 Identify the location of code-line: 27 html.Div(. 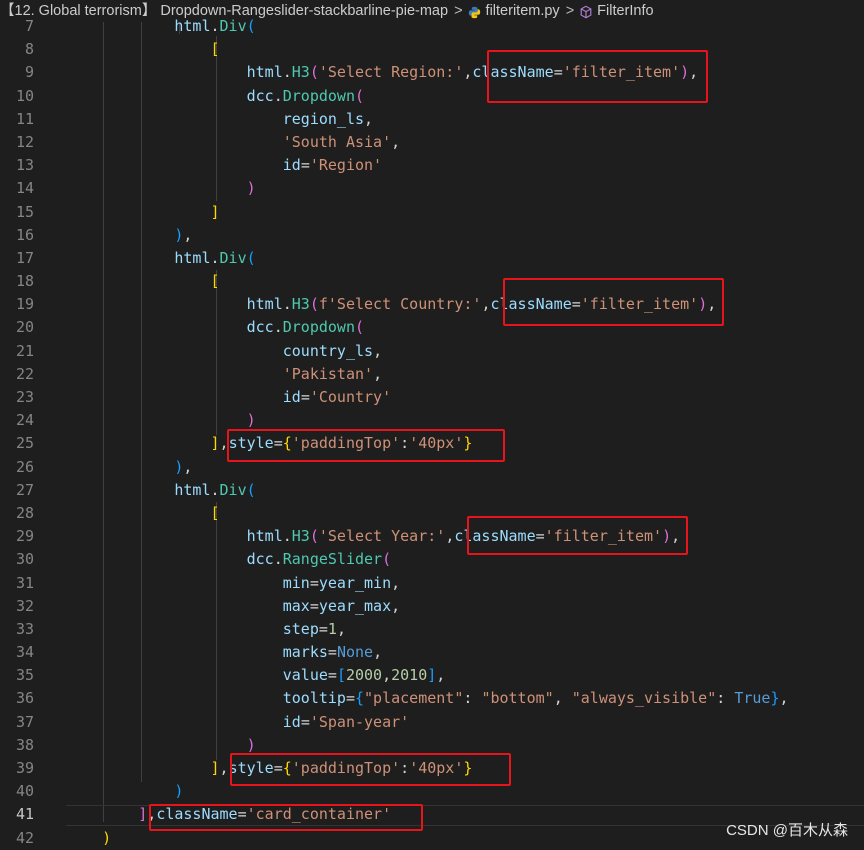
(432, 490).